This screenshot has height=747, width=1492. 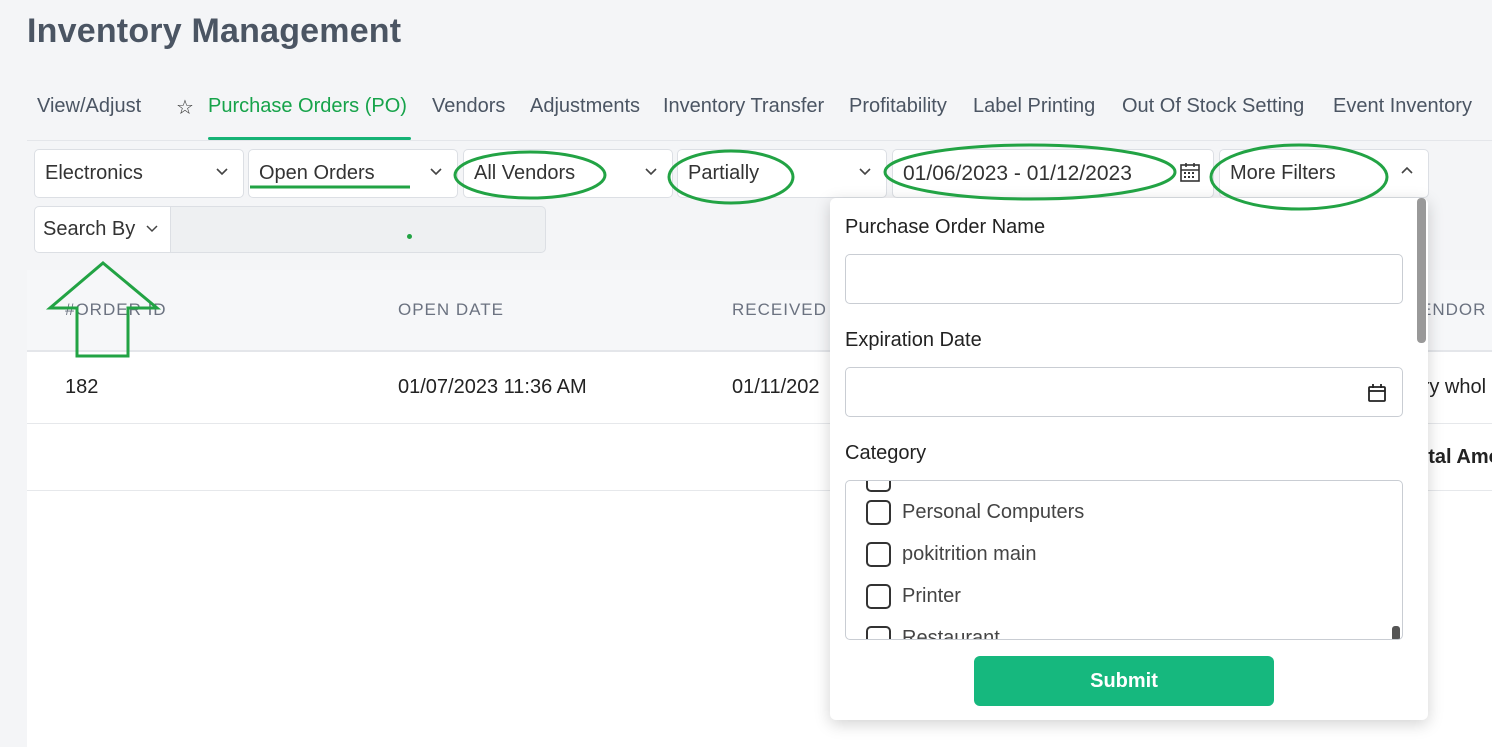 I want to click on tab-profitability: Profitability, so click(x=898, y=106).